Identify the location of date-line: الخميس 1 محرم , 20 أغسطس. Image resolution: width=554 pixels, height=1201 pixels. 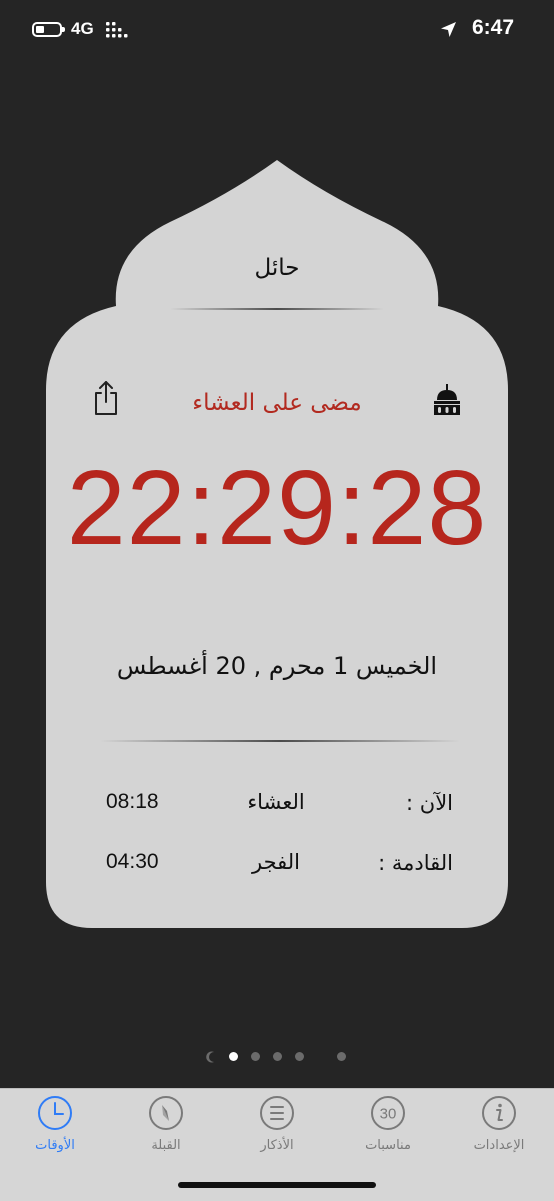
(277, 666).